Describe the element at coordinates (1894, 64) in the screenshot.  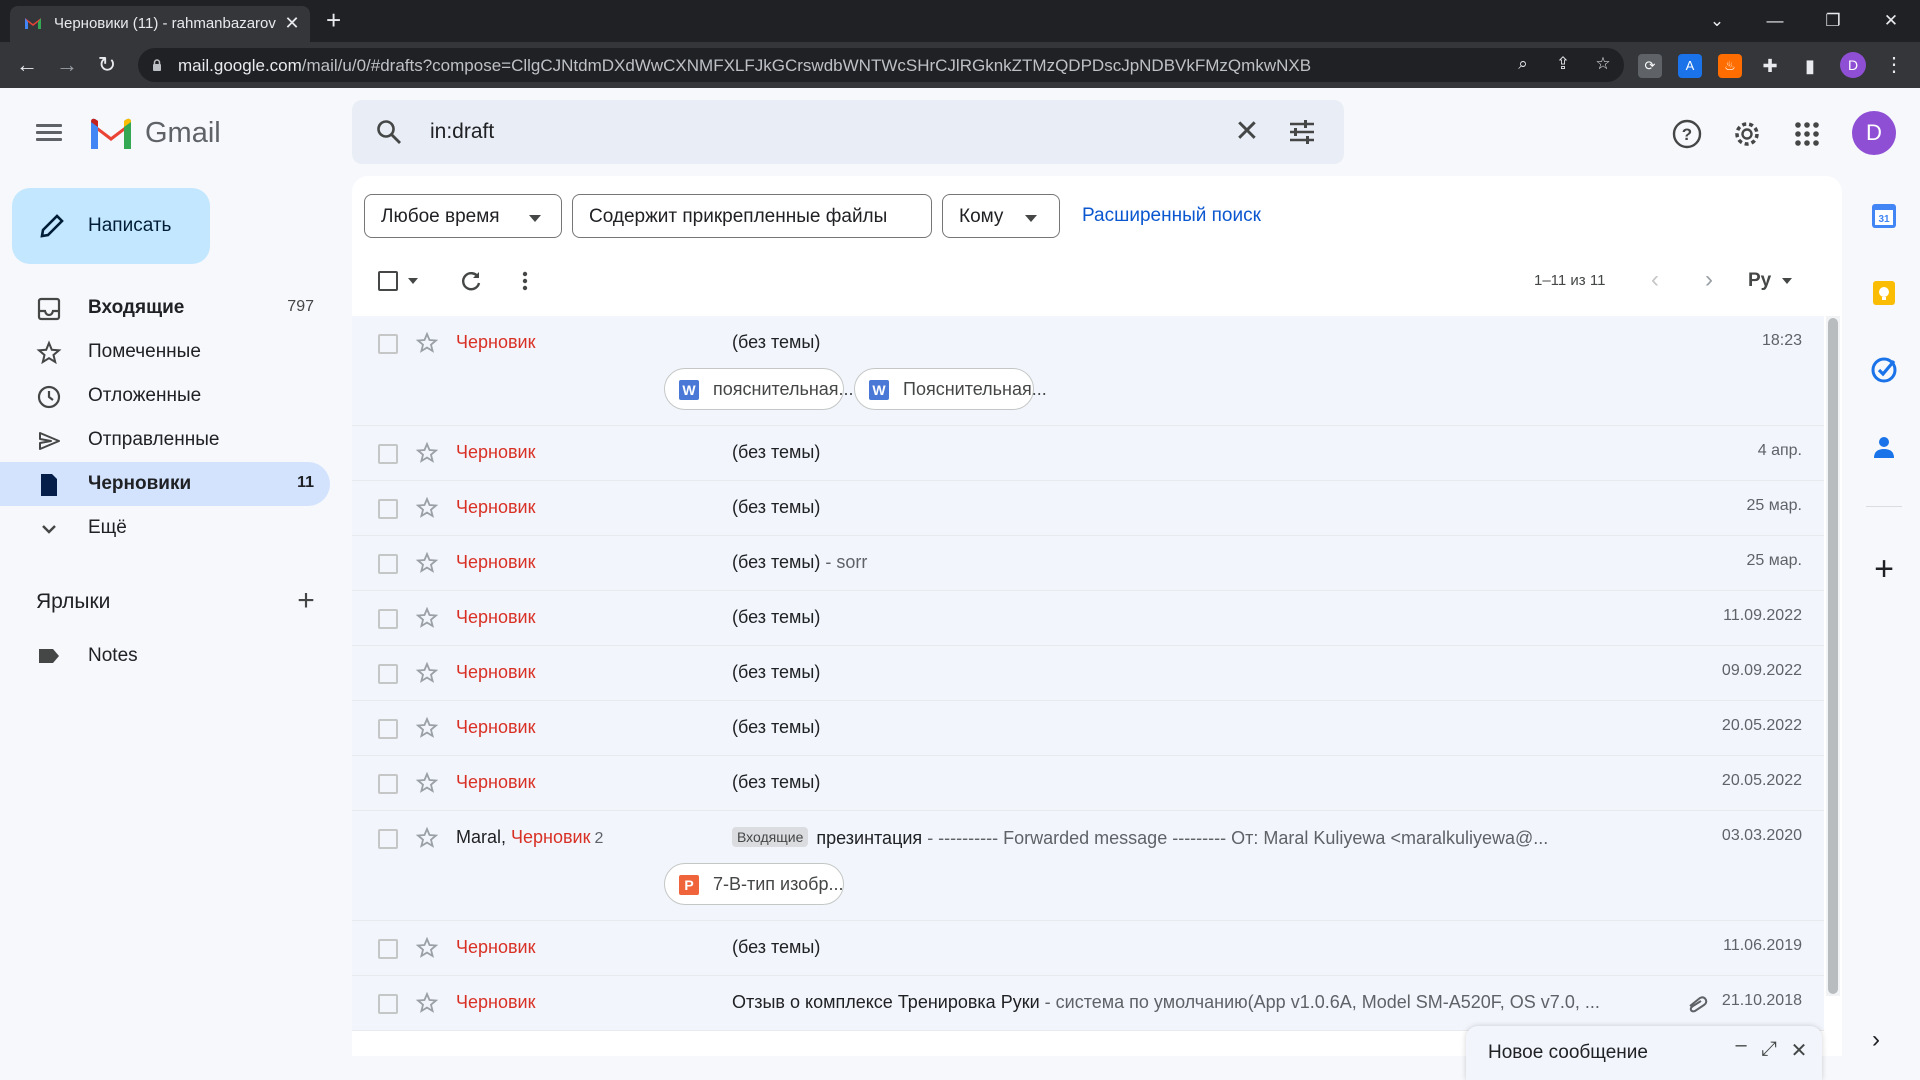
I see `browser-menu-icon: ⋮` at that location.